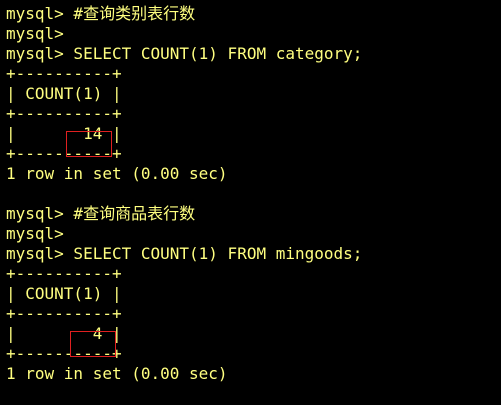 This screenshot has width=501, height=405. I want to click on prompt-query-goods: mysql> SELECT COUNT(1) FROM mingoods;, so click(184, 253).